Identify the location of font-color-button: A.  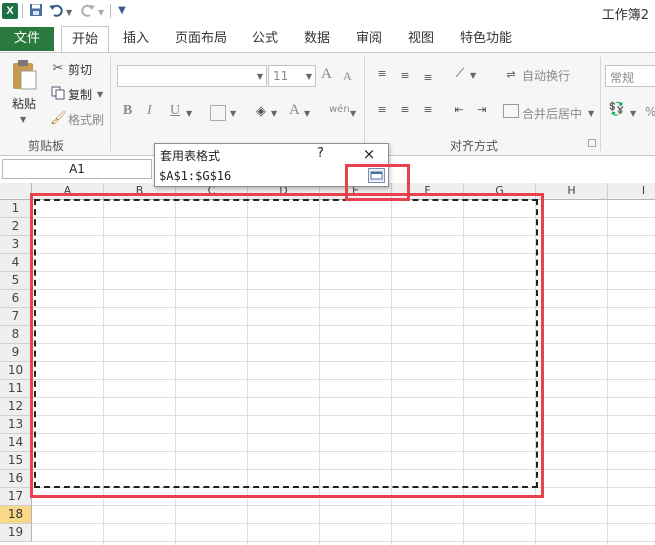
(294, 110).